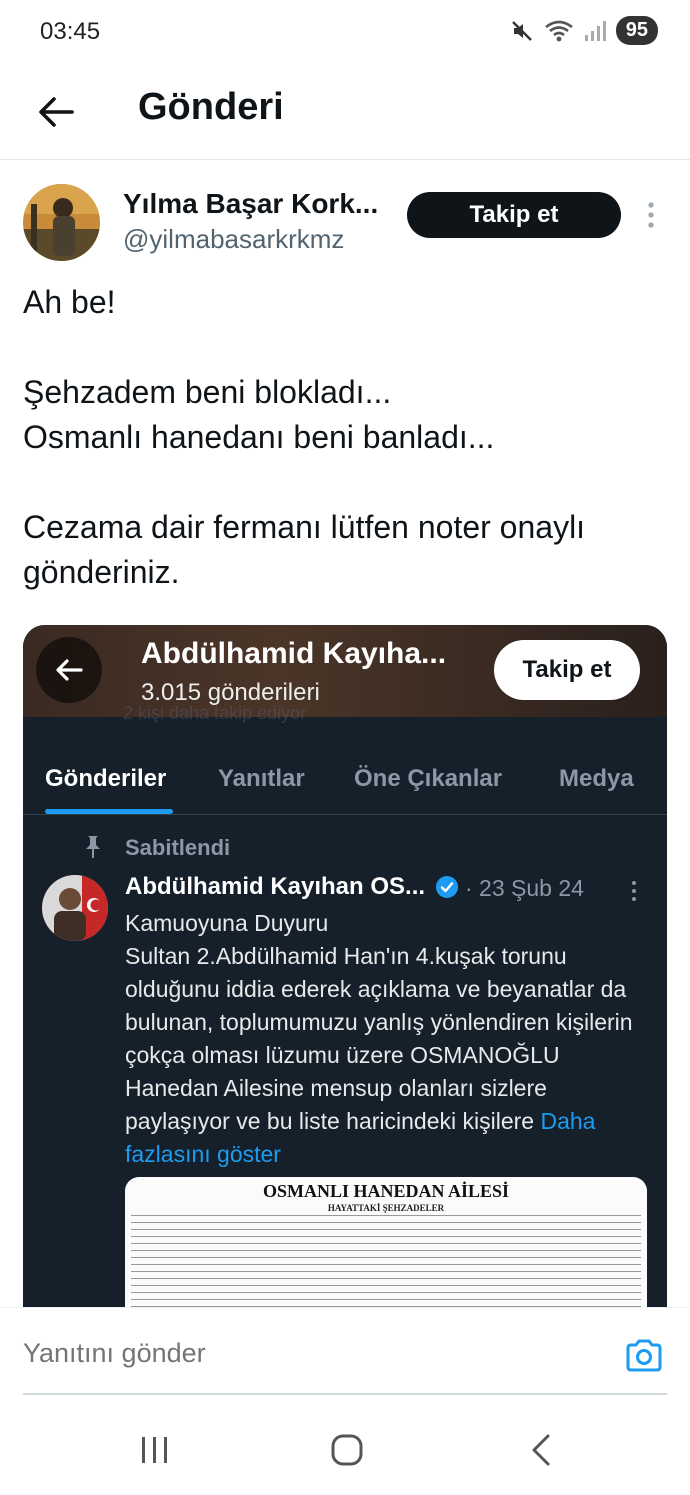 This screenshot has width=690, height=1495. What do you see at coordinates (261, 778) in the screenshot?
I see `embed-tab-replies: Yanıtlar` at bounding box center [261, 778].